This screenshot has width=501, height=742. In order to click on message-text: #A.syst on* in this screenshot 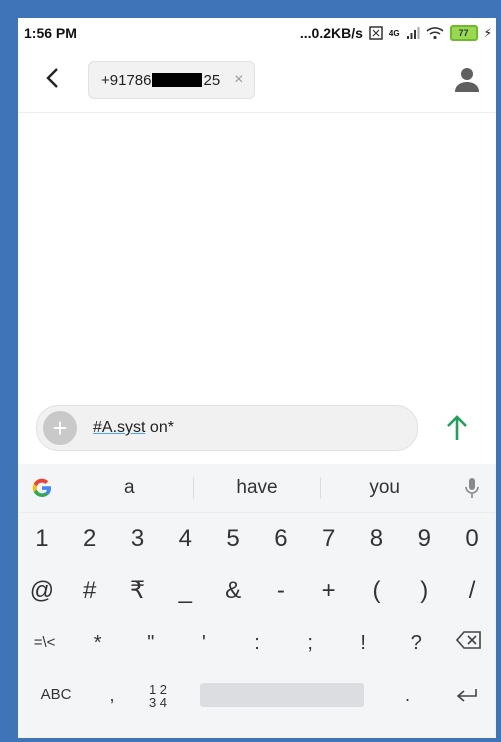, I will do `click(133, 428)`.